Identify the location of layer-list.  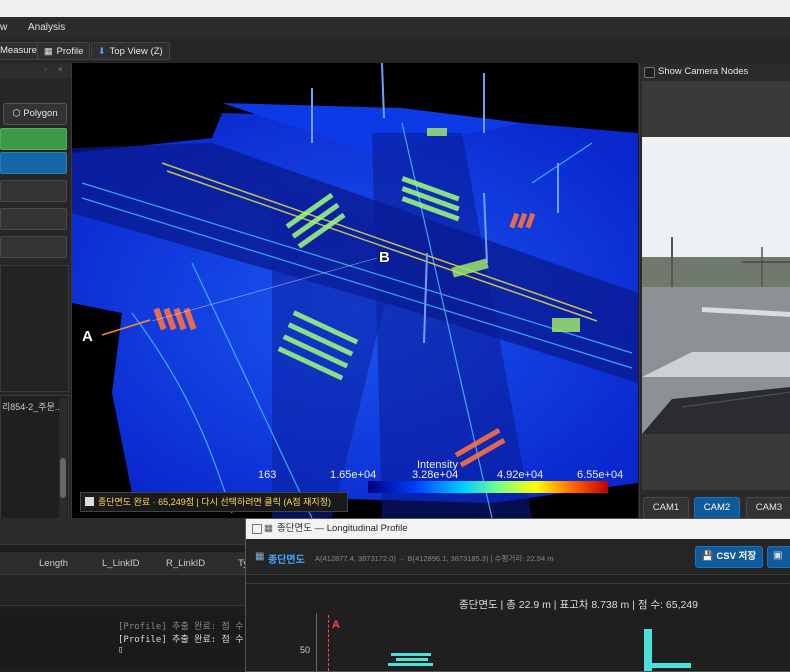
(34, 328).